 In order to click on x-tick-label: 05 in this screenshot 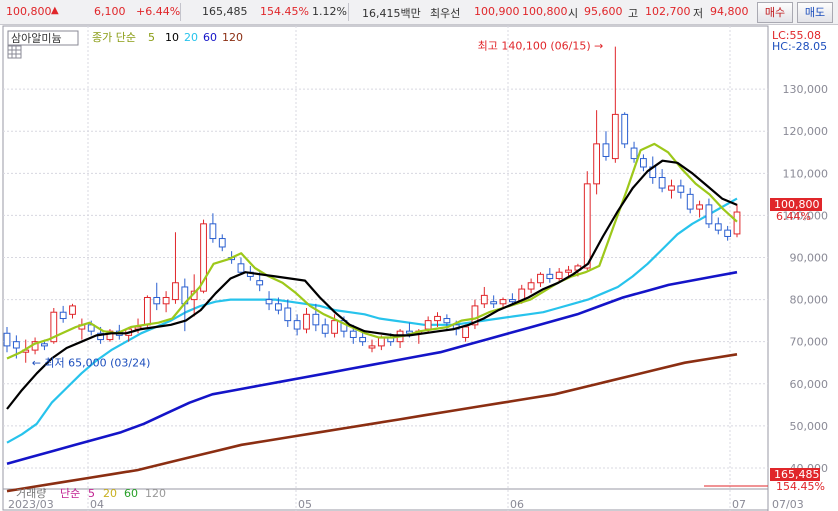, I will do `click(305, 504)`.